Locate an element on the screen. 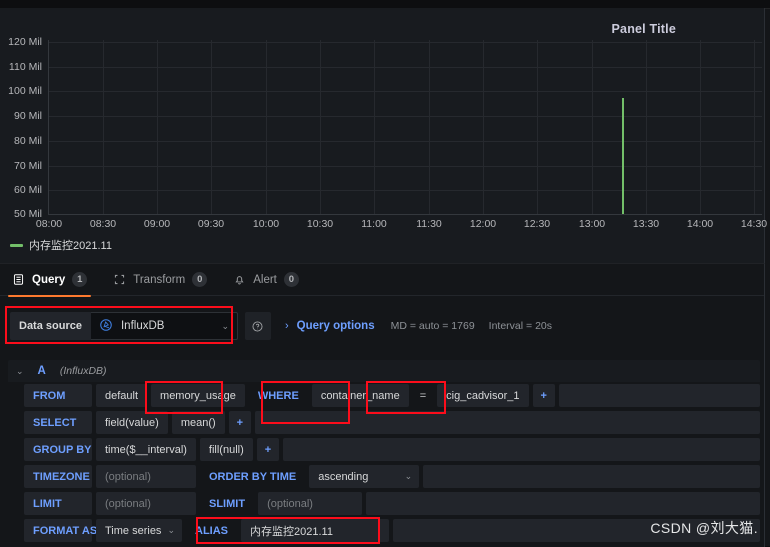 The height and width of the screenshot is (547, 770). where-tag-value: cig_cadvisor_1 is located at coordinates (483, 395).